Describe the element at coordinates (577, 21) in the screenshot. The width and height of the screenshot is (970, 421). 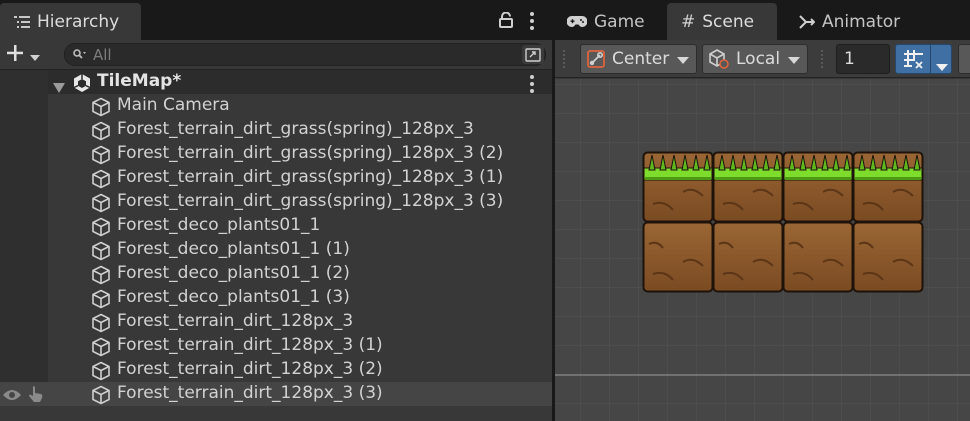
I see `gamepad-icon` at that location.